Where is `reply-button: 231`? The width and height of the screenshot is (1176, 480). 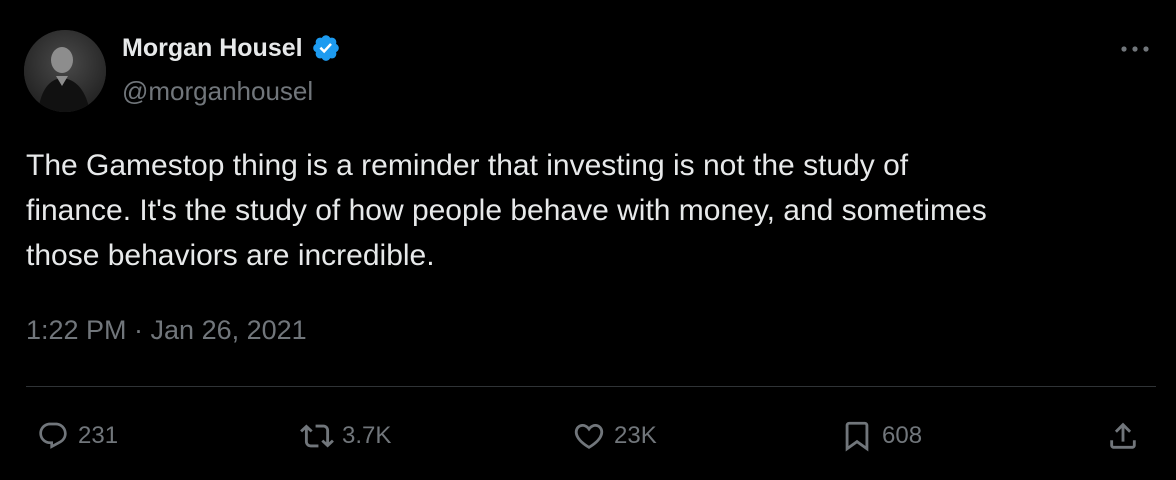 reply-button: 231 is located at coordinates (77, 436).